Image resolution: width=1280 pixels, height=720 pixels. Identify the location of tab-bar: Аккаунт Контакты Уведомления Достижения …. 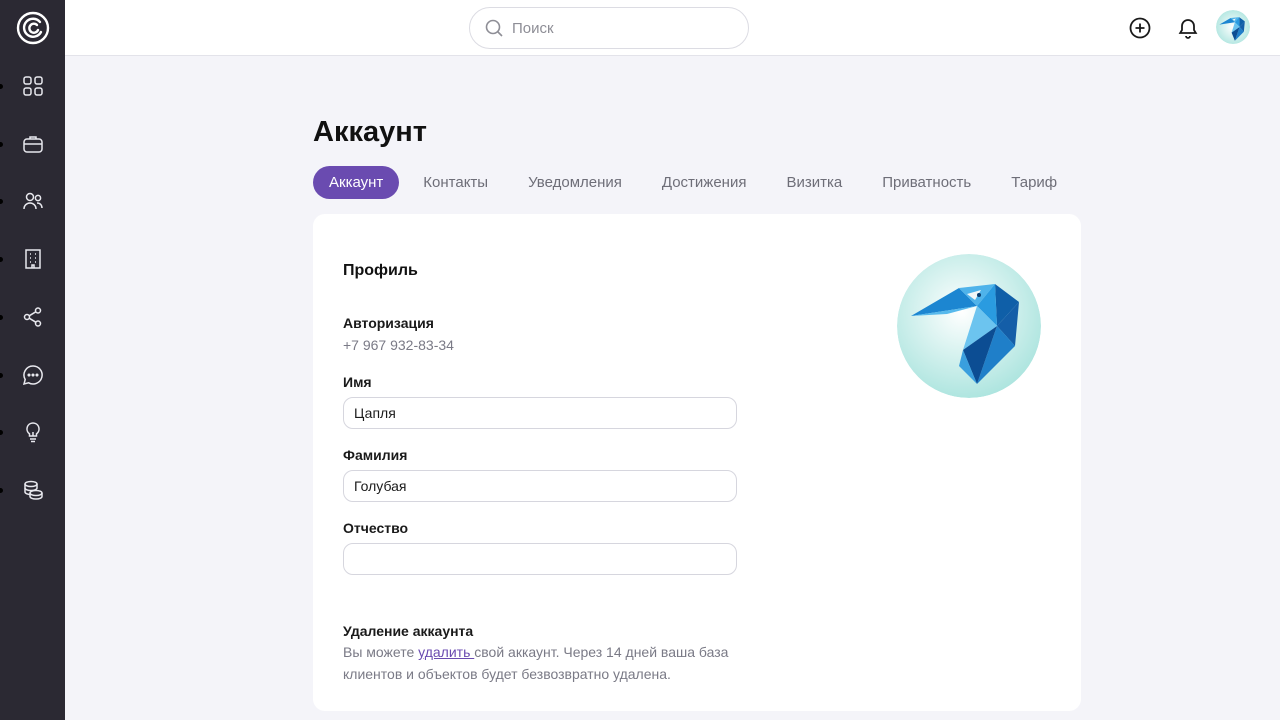
(697, 182).